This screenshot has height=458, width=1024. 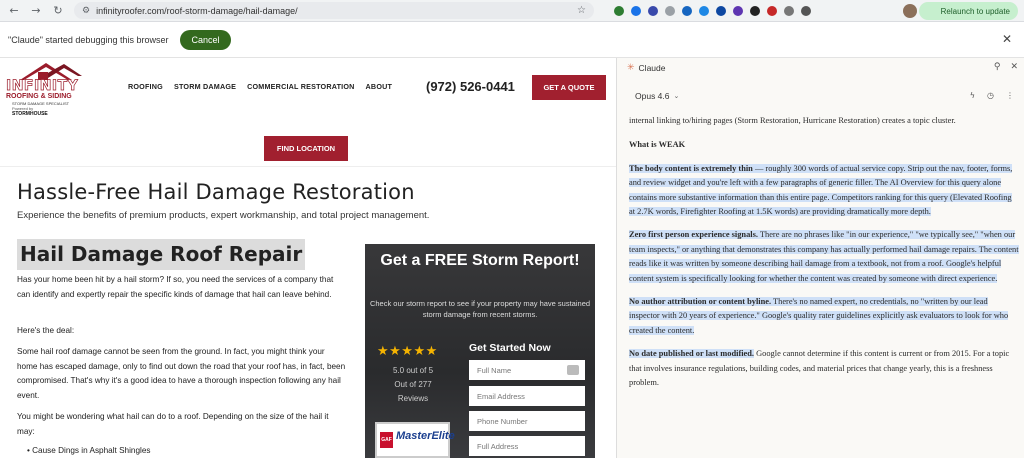 What do you see at coordinates (657, 145) in the screenshot?
I see `weak-heading: What is WEAK` at bounding box center [657, 145].